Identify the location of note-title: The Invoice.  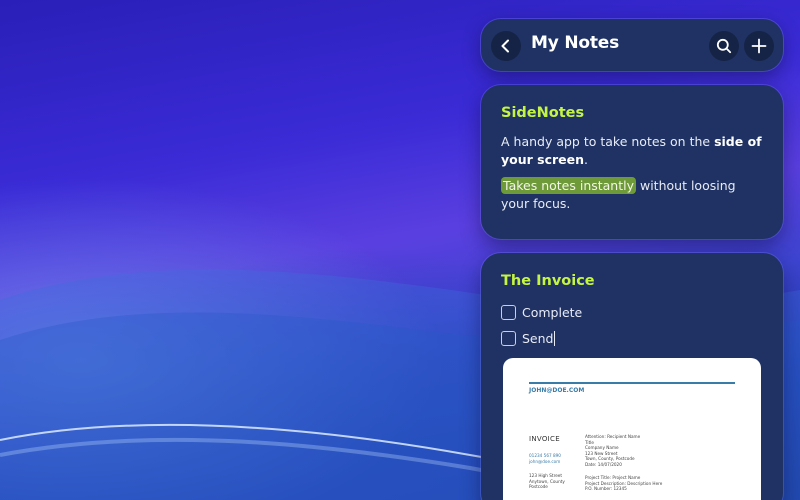
(548, 281).